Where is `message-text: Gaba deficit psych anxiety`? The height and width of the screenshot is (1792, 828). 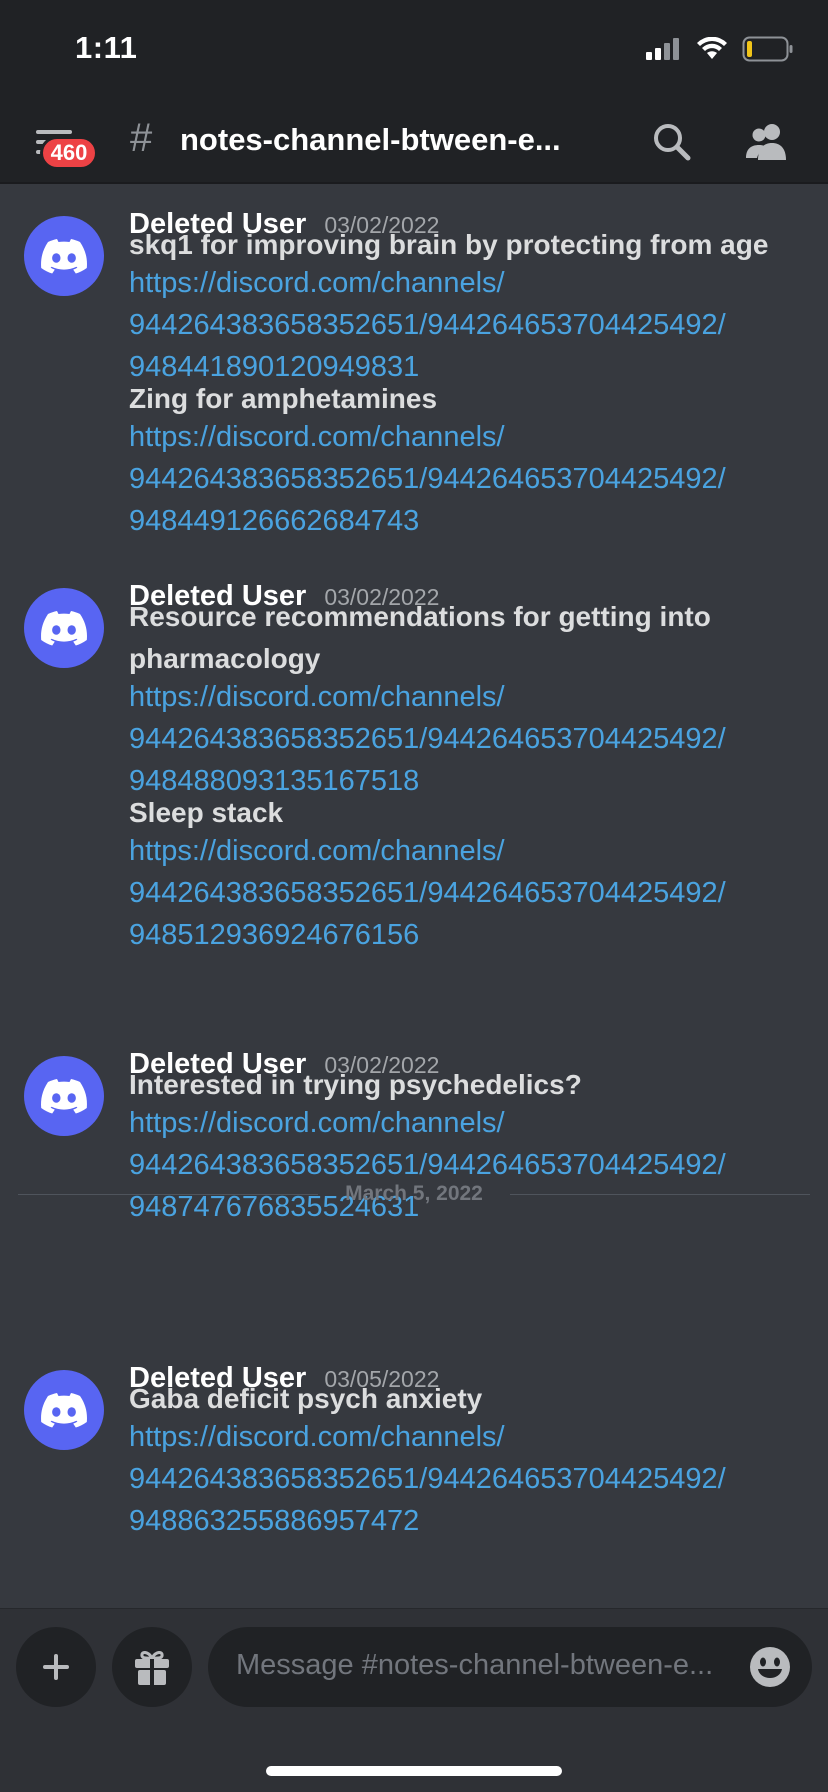 message-text: Gaba deficit psych anxiety is located at coordinates (306, 1398).